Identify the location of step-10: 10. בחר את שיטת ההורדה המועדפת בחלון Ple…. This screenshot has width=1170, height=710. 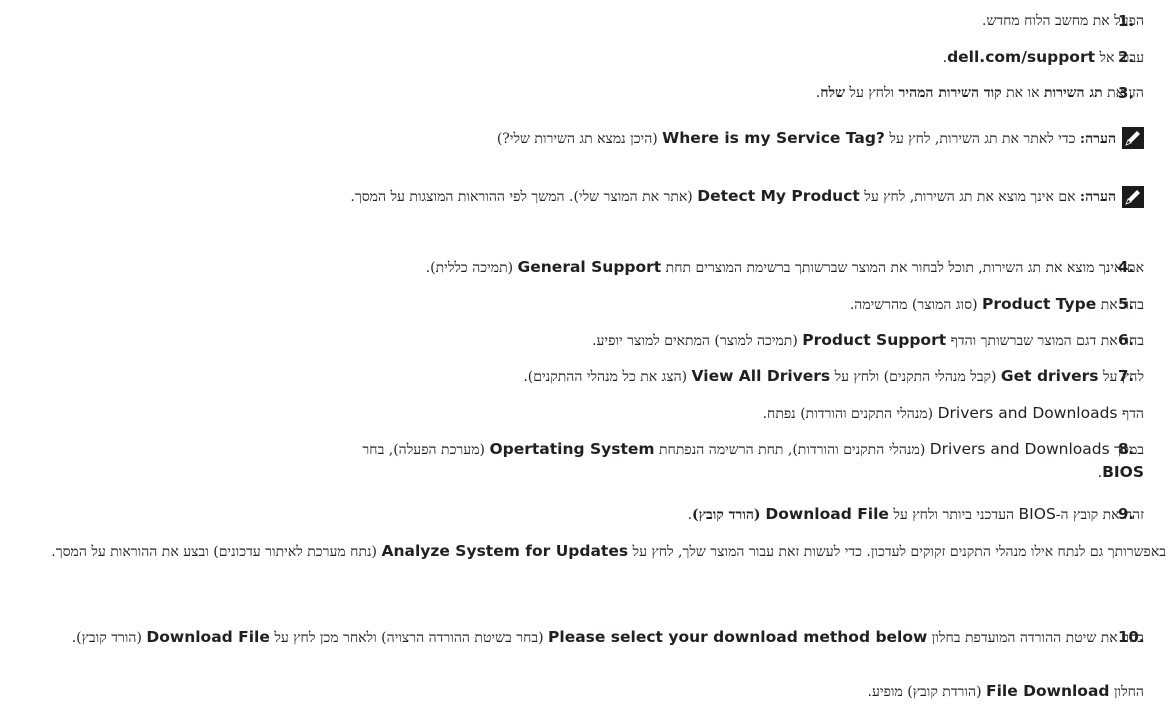
(574, 637).